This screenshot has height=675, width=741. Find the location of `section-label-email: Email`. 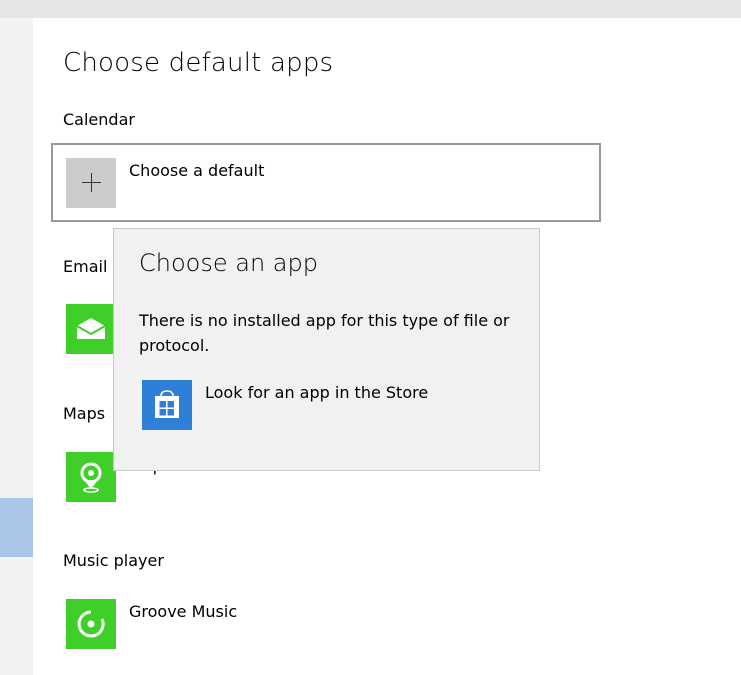

section-label-email: Email is located at coordinates (85, 266).